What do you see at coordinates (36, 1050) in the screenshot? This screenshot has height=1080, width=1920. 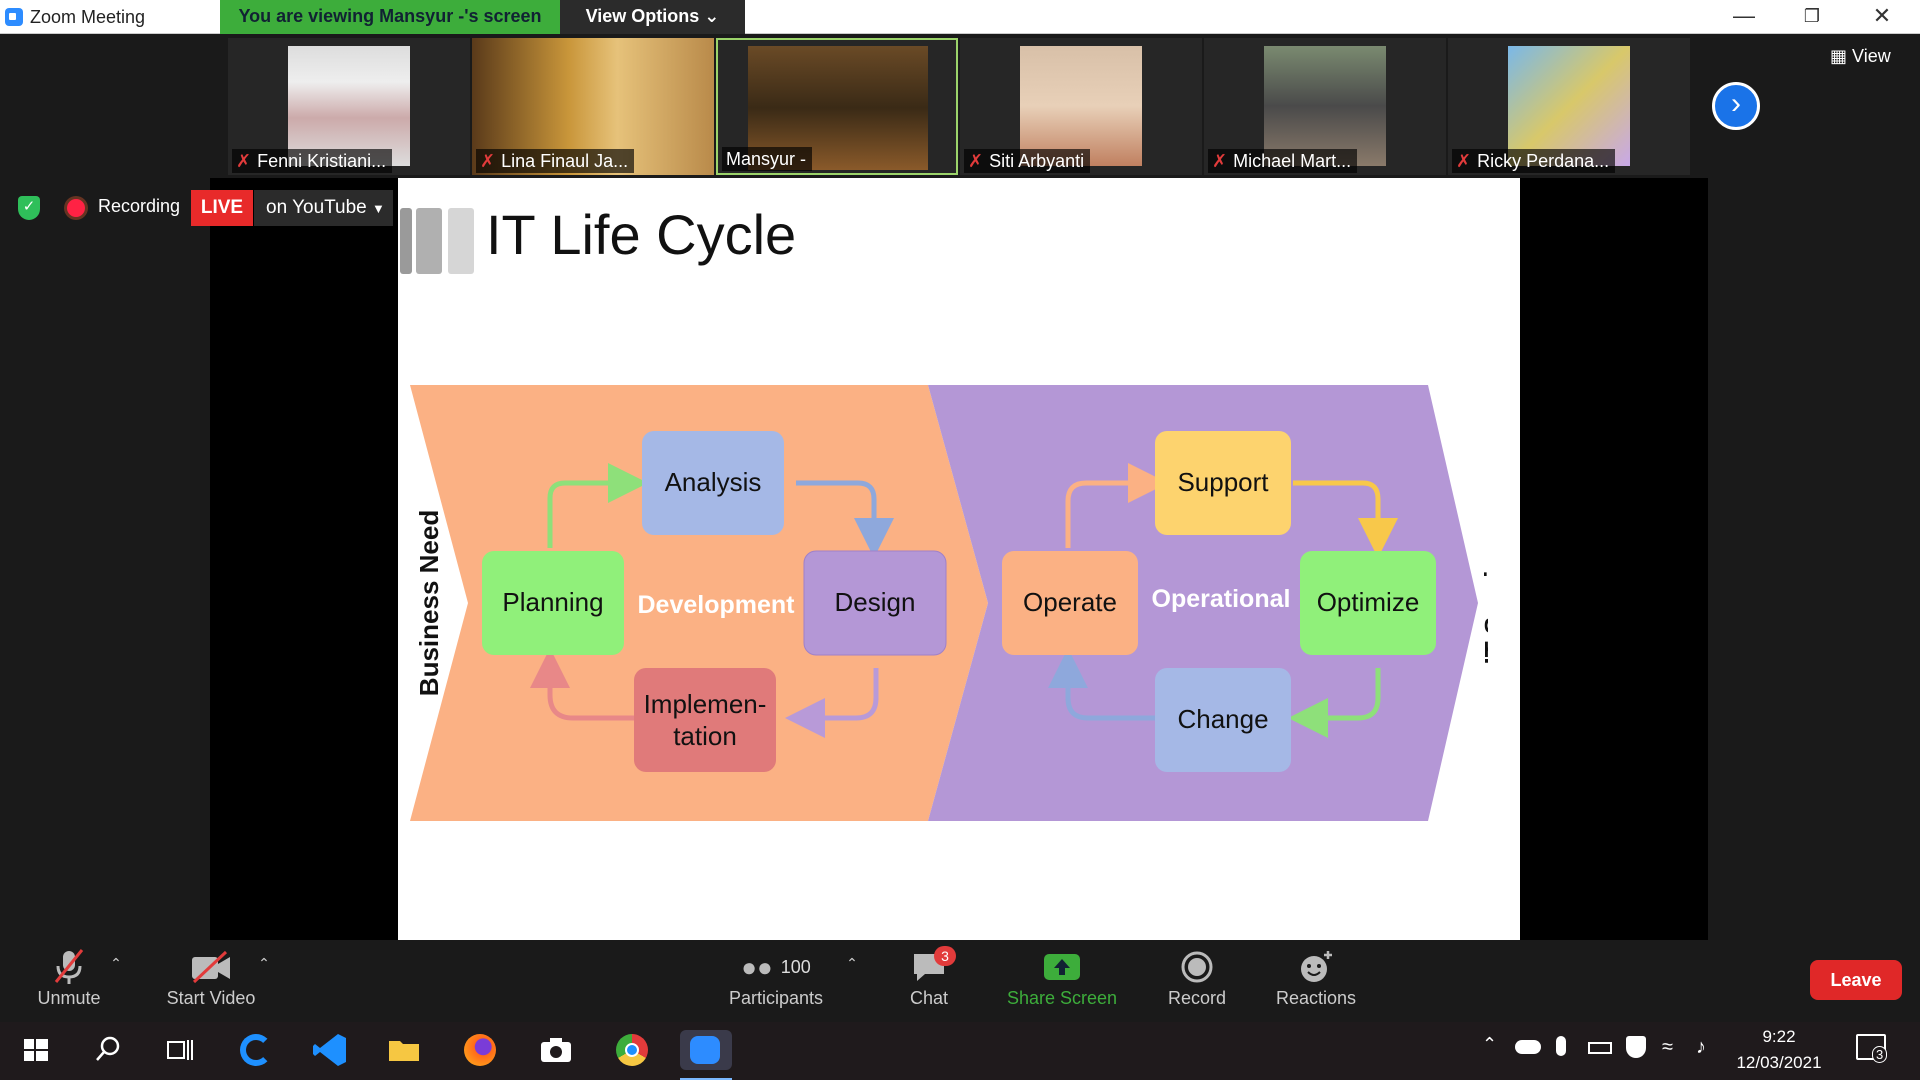 I see `start-menu-icon` at bounding box center [36, 1050].